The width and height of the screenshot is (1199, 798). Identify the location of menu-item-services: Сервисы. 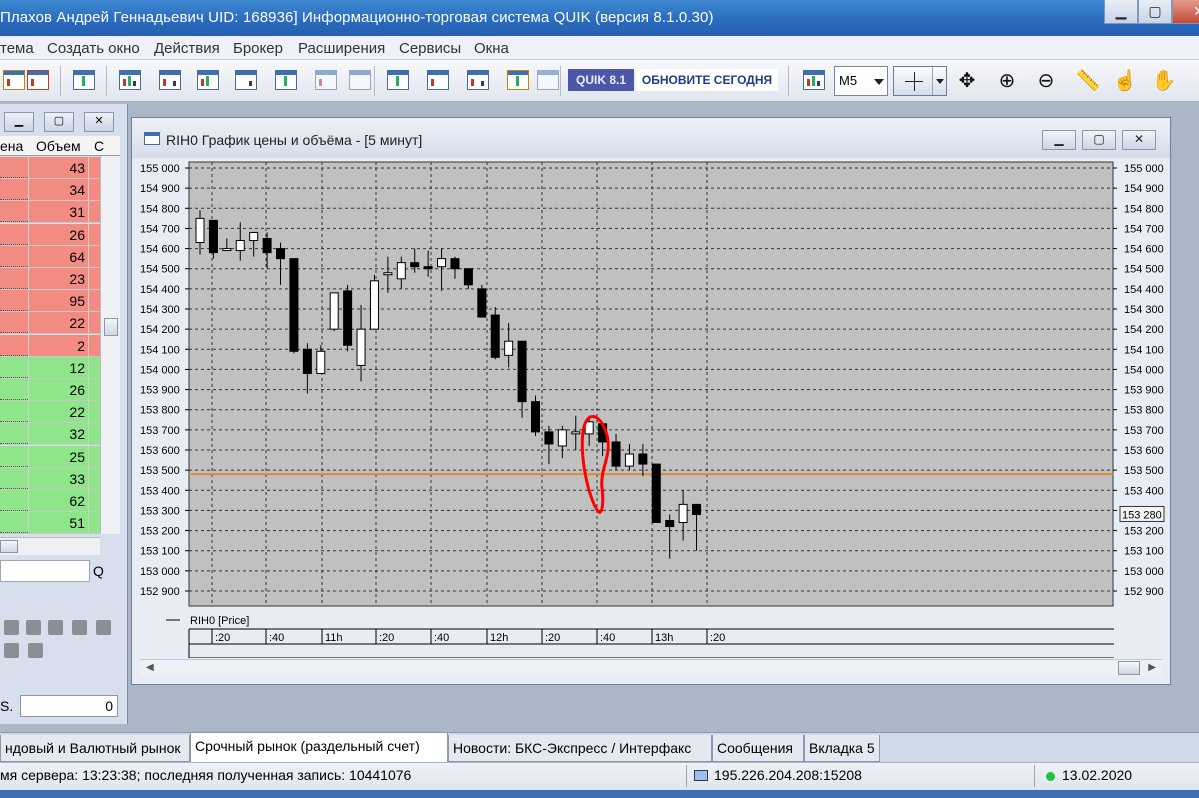
(430, 48).